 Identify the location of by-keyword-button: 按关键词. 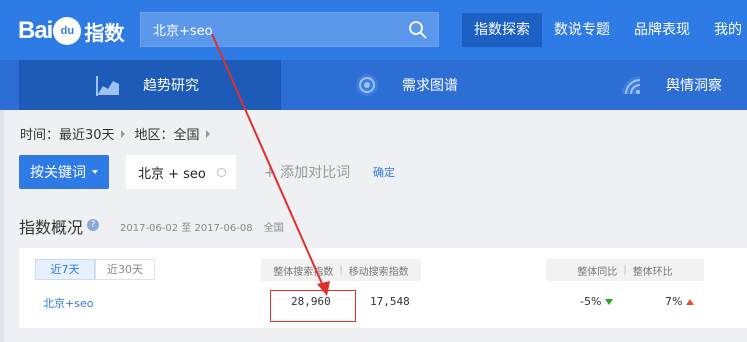
(64, 172).